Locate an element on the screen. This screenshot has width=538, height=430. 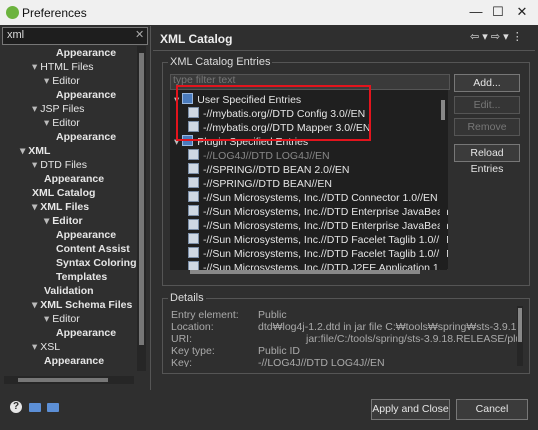
tree-item-label: Content Assist is located at coordinates (93, 249).